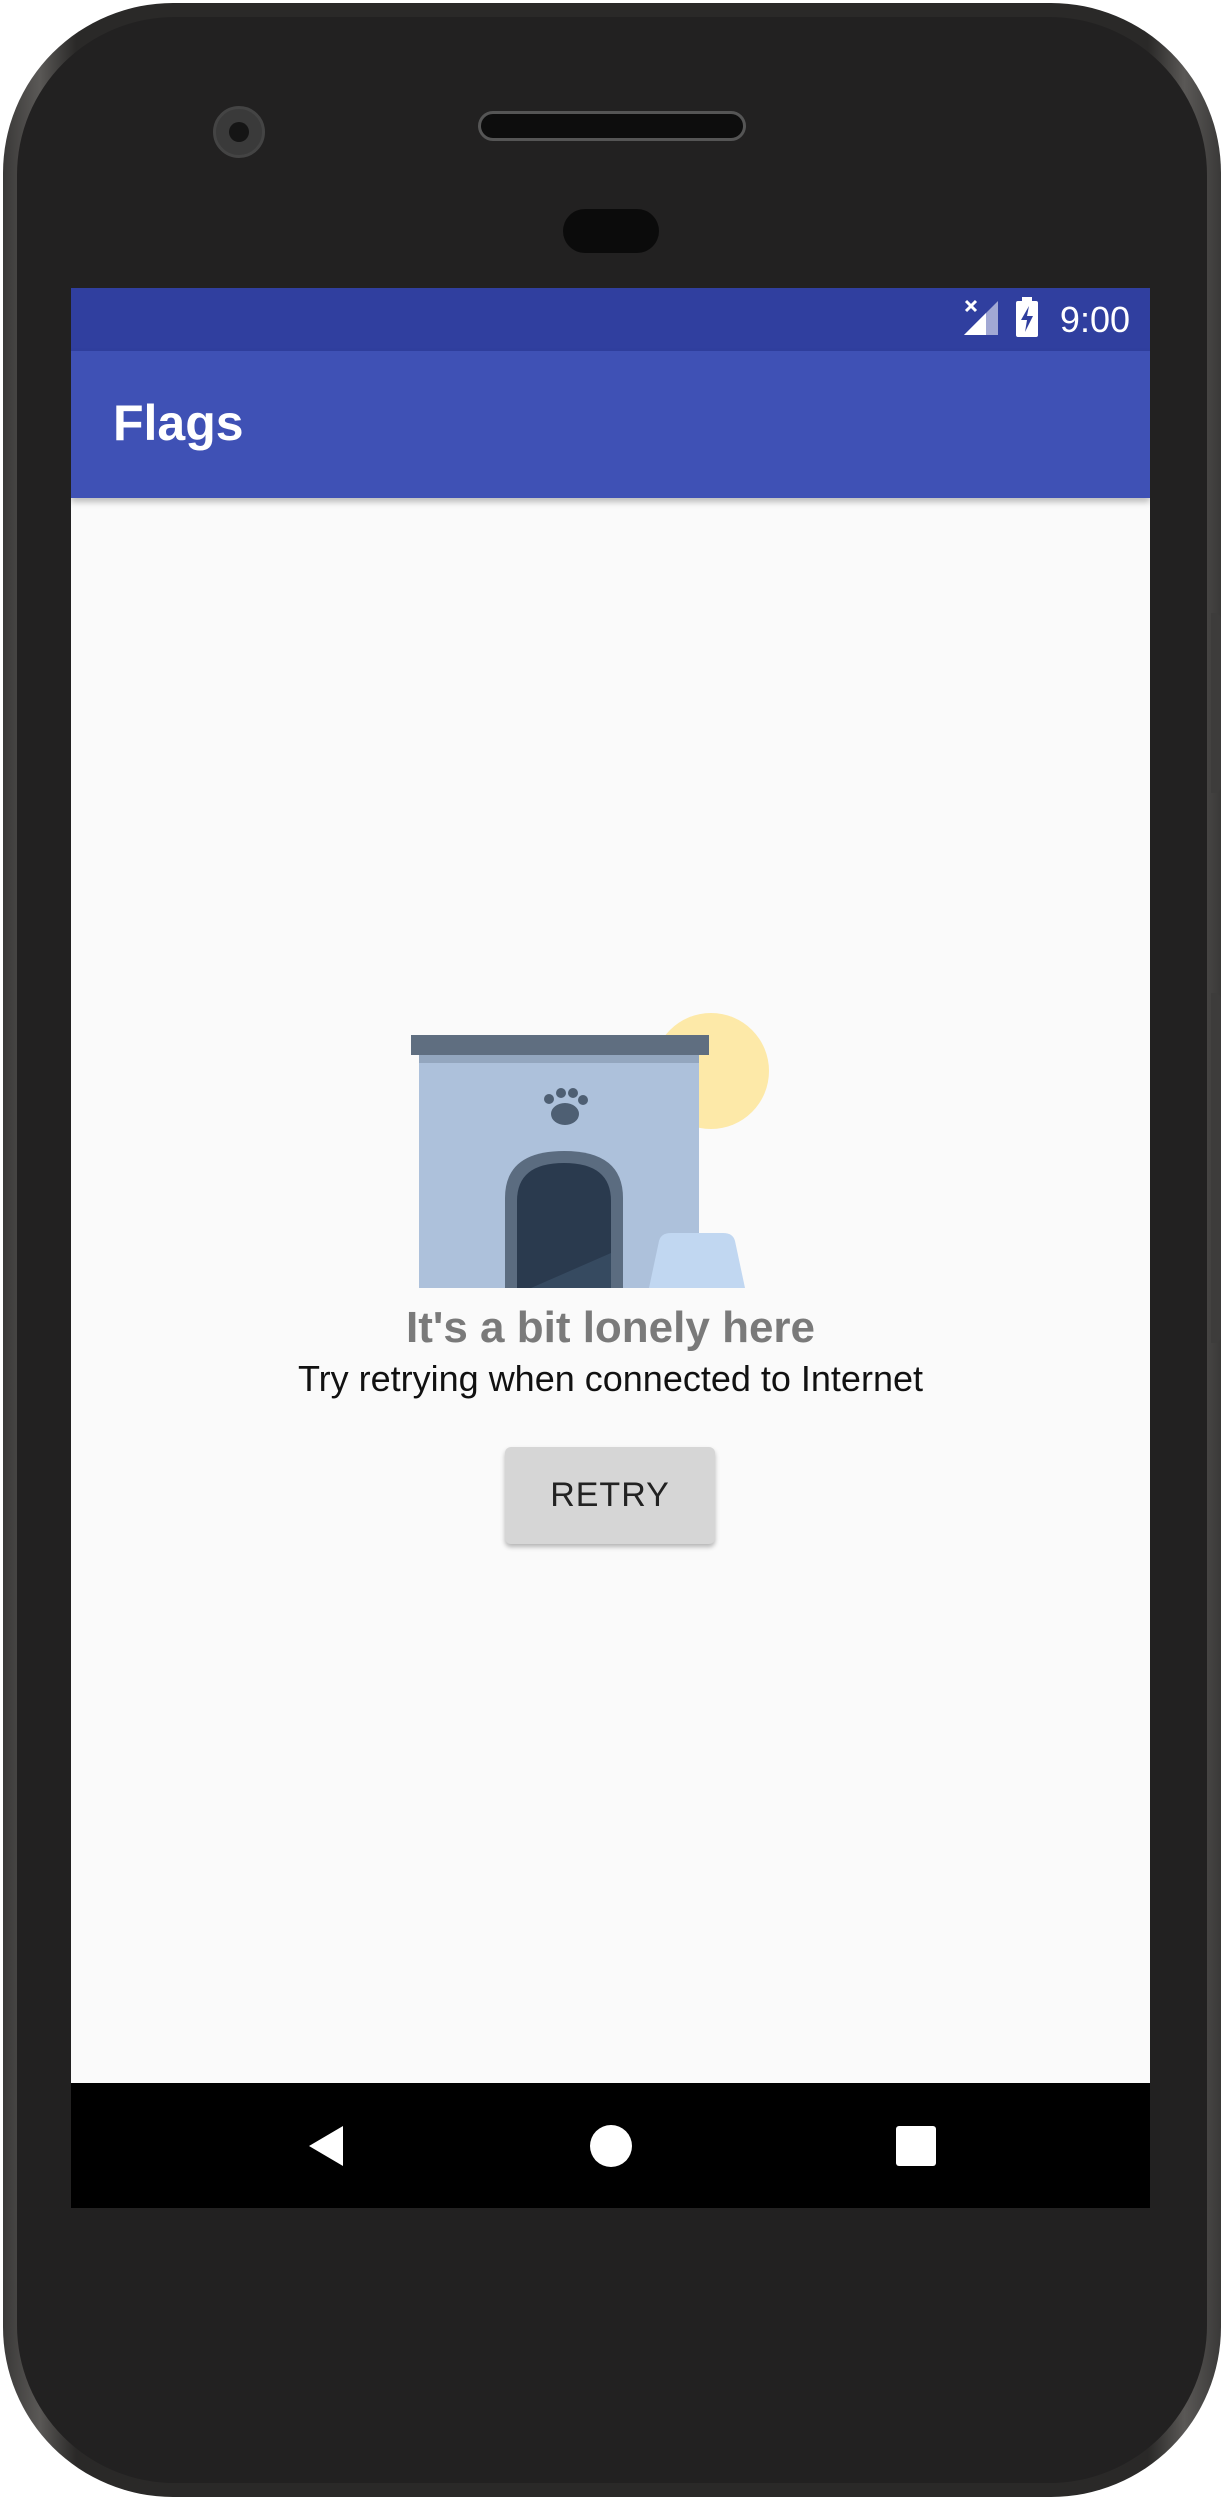  Describe the element at coordinates (326, 2146) in the screenshot. I see `back-icon` at that location.